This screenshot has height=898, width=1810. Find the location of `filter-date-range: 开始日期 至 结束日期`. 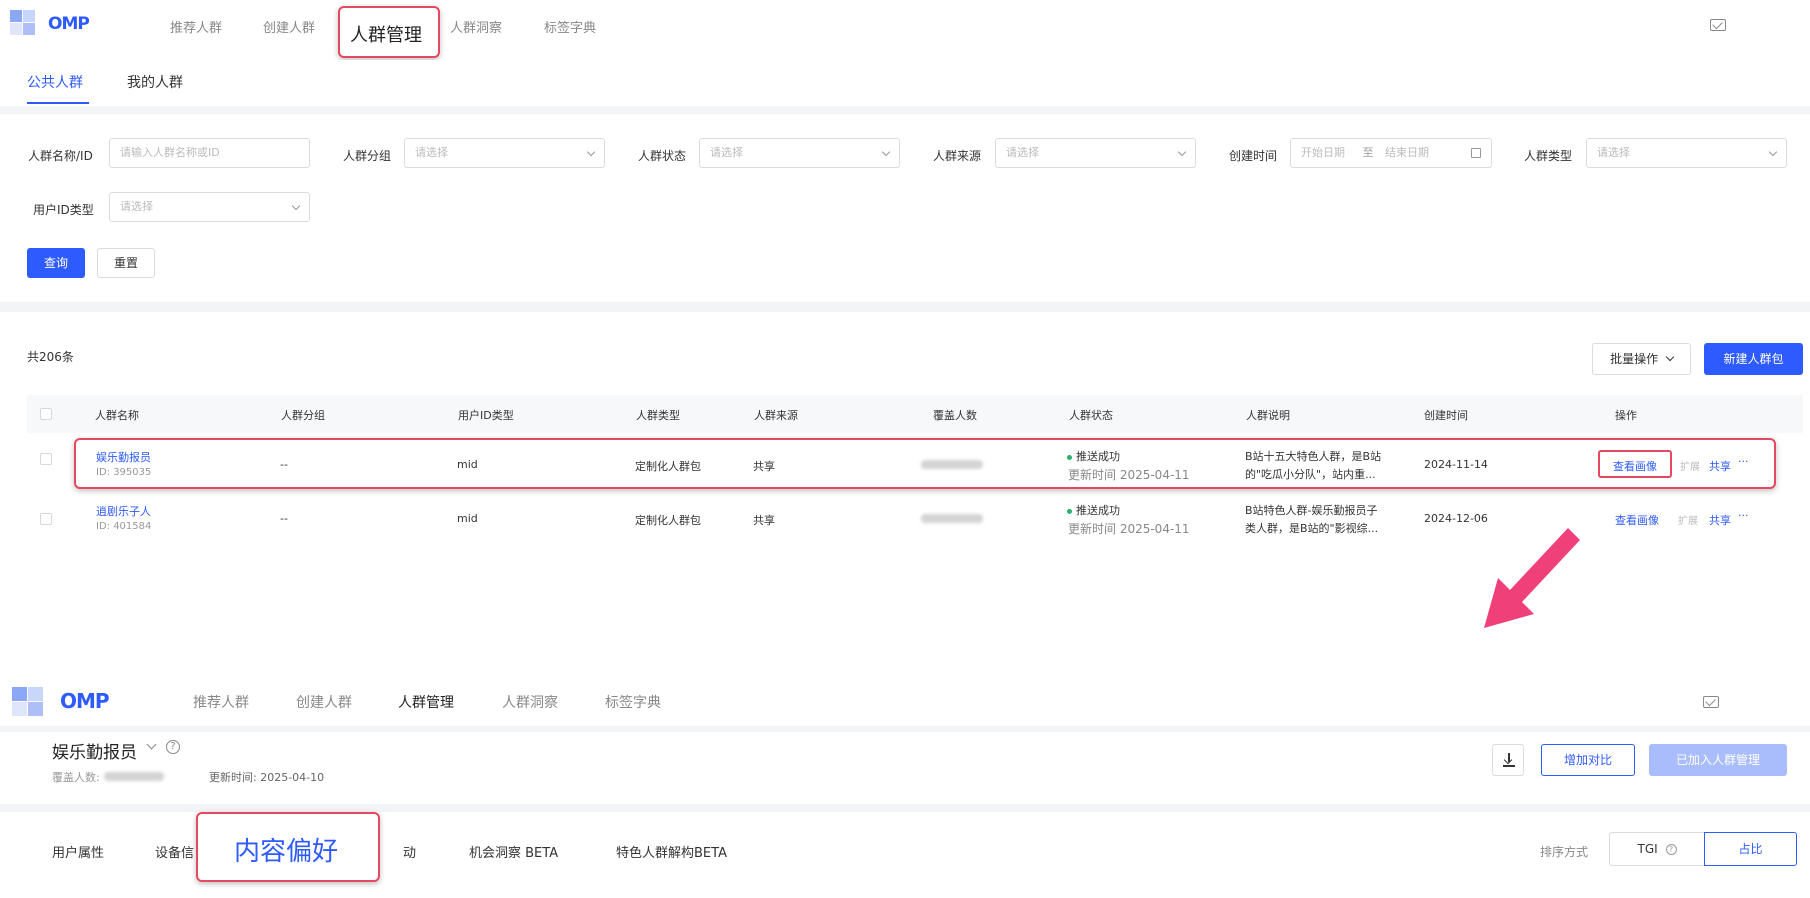

filter-date-range: 开始日期 至 结束日期 is located at coordinates (1391, 153).